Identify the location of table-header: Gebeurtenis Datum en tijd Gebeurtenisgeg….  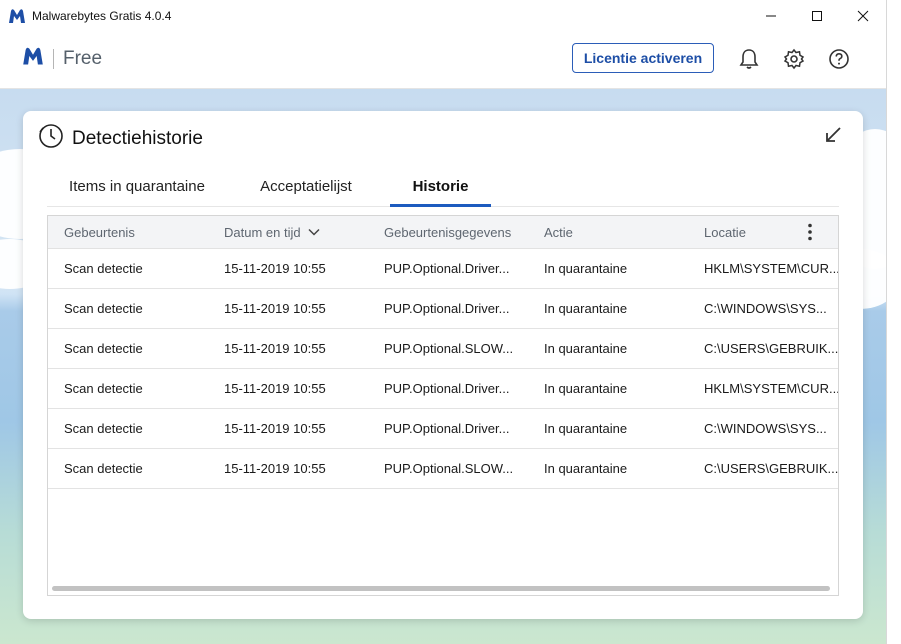
(443, 232).